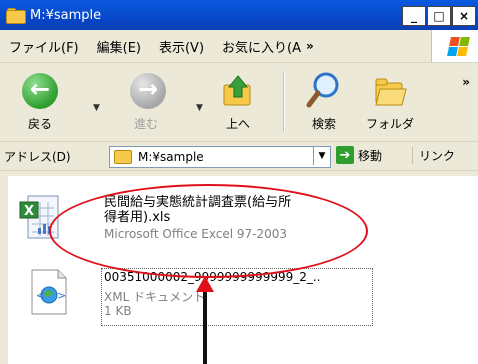  I want to click on menu-bar: ファイル(F) 編集(E) 表示(V) お気に入り(A », so click(239, 46).